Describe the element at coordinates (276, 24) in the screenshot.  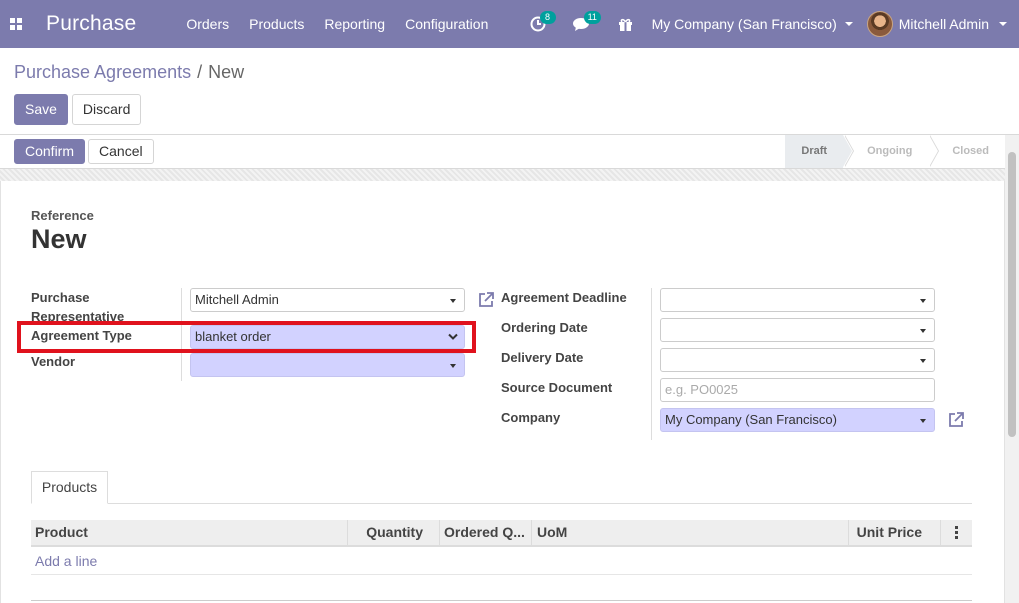
I see `menu-products: Products` at that location.